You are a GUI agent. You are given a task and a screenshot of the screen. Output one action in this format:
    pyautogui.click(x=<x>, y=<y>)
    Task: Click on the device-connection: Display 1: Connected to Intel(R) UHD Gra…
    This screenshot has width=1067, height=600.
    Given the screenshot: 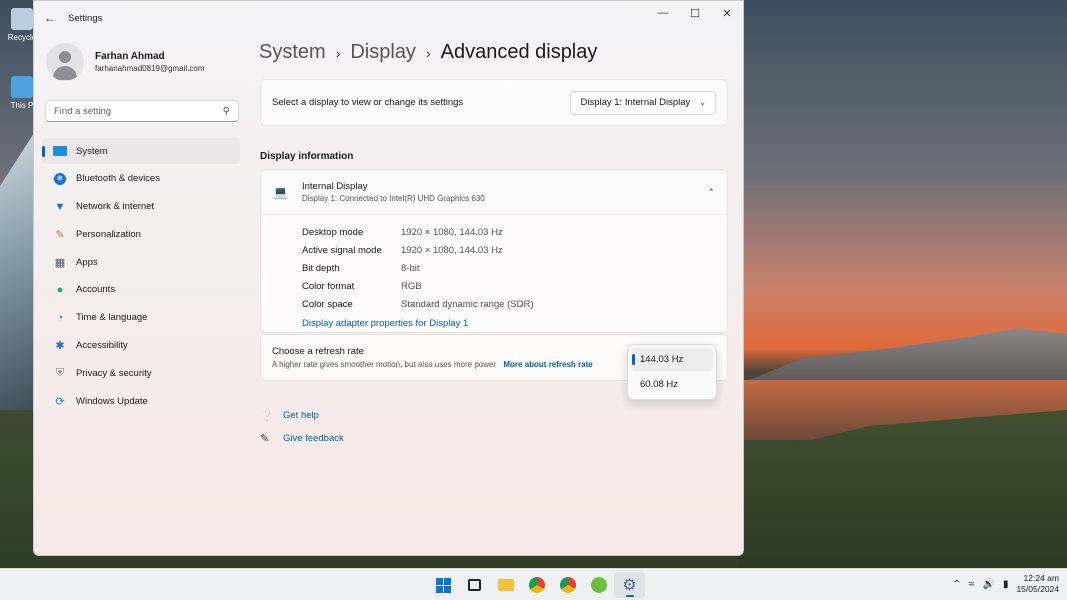 What is the action you would take?
    pyautogui.click(x=393, y=198)
    